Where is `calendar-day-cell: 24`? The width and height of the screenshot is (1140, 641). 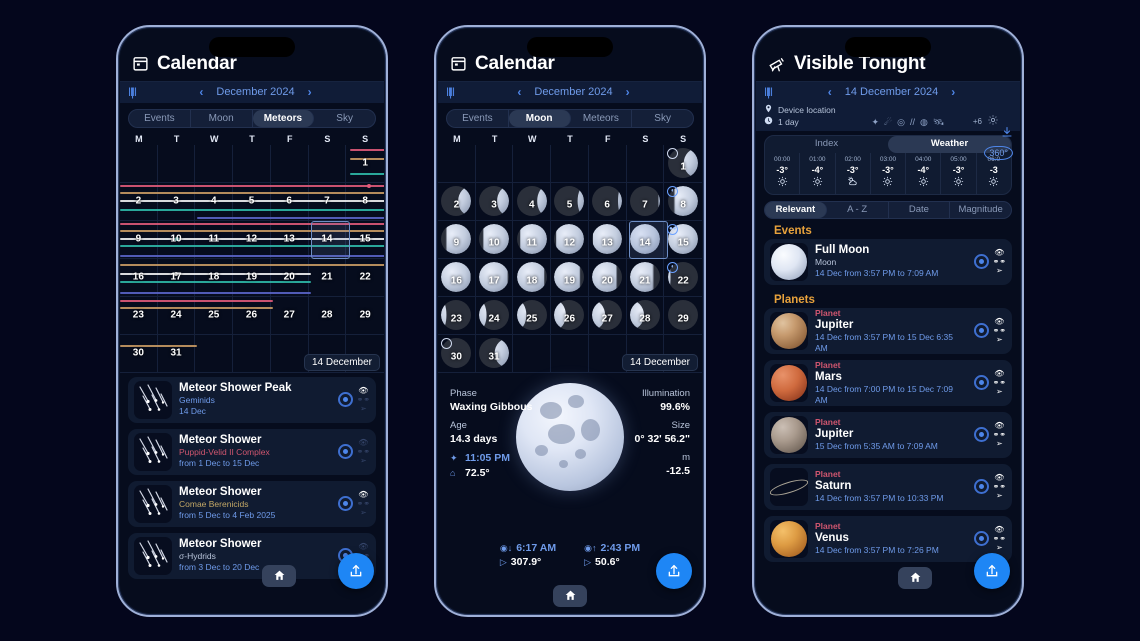
calendar-day-cell: 24 is located at coordinates (176, 315).